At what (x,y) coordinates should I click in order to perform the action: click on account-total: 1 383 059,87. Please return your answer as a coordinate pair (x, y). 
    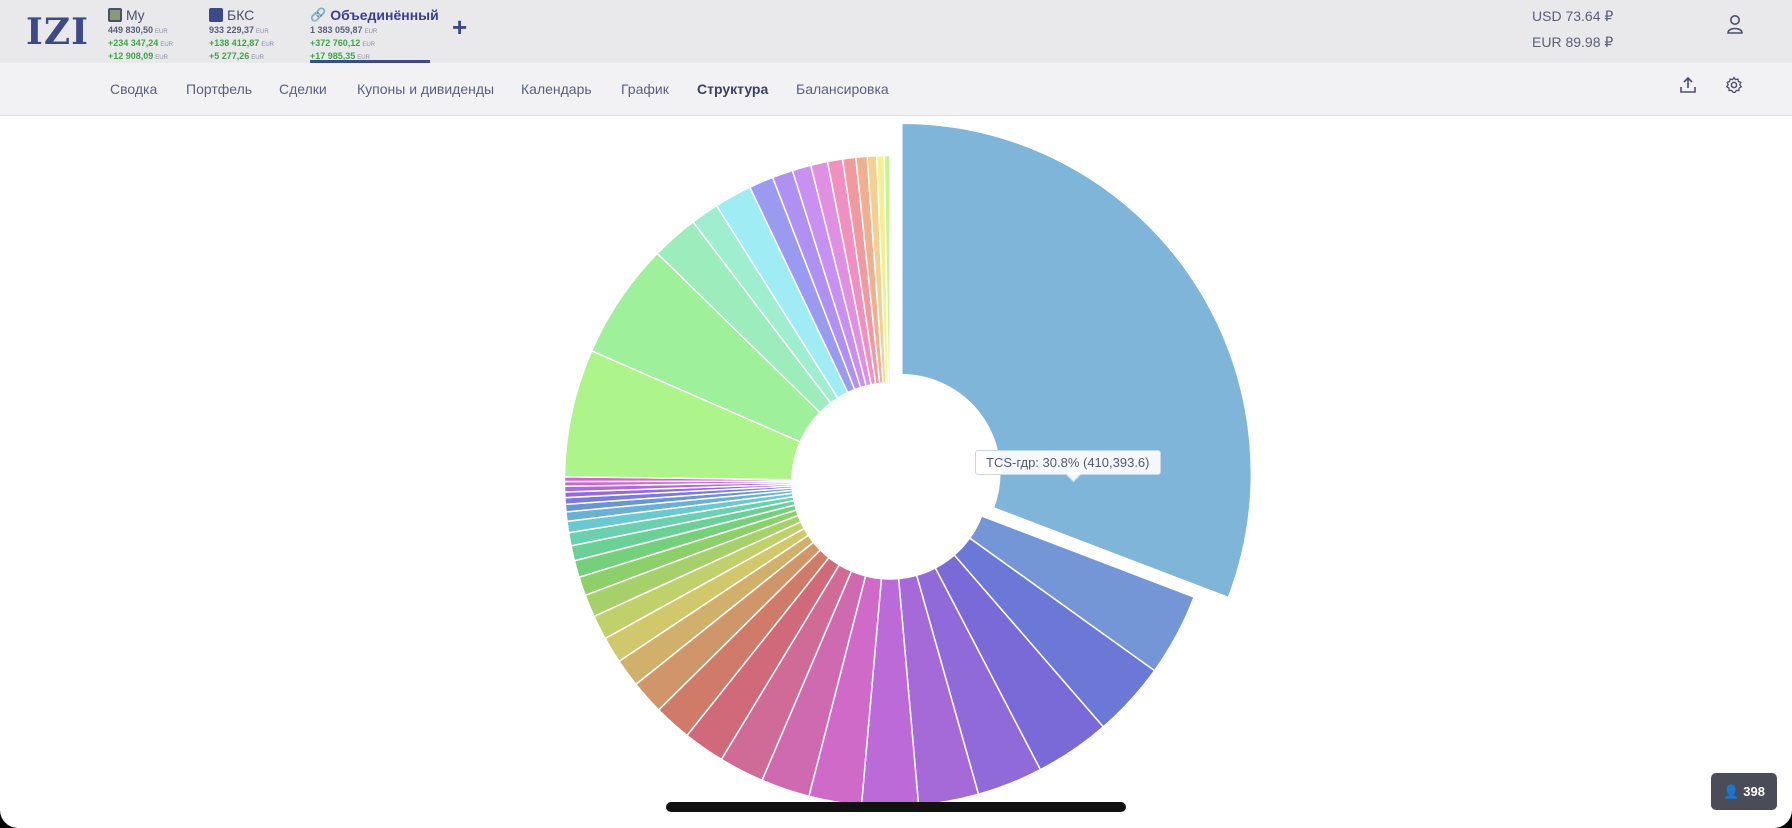
    Looking at the image, I should click on (336, 30).